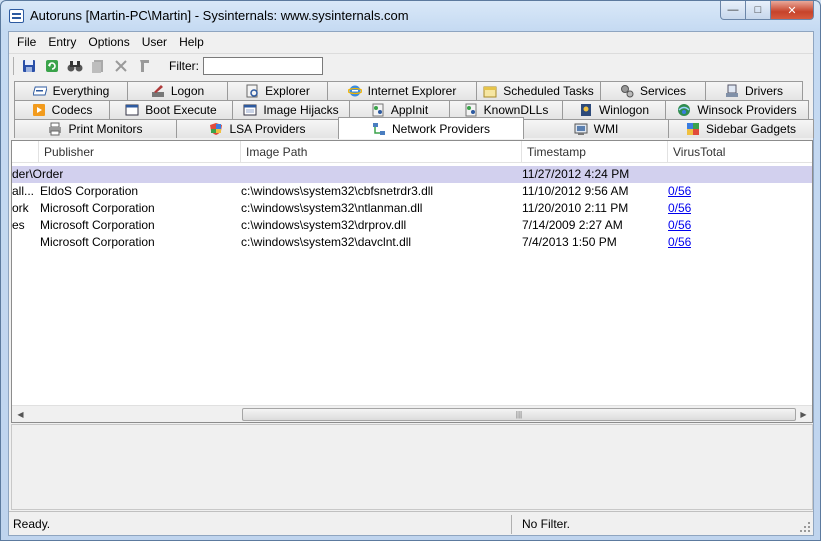  Describe the element at coordinates (402, 90) in the screenshot. I see `tab-internet-explorer: Internet Explorer` at that location.